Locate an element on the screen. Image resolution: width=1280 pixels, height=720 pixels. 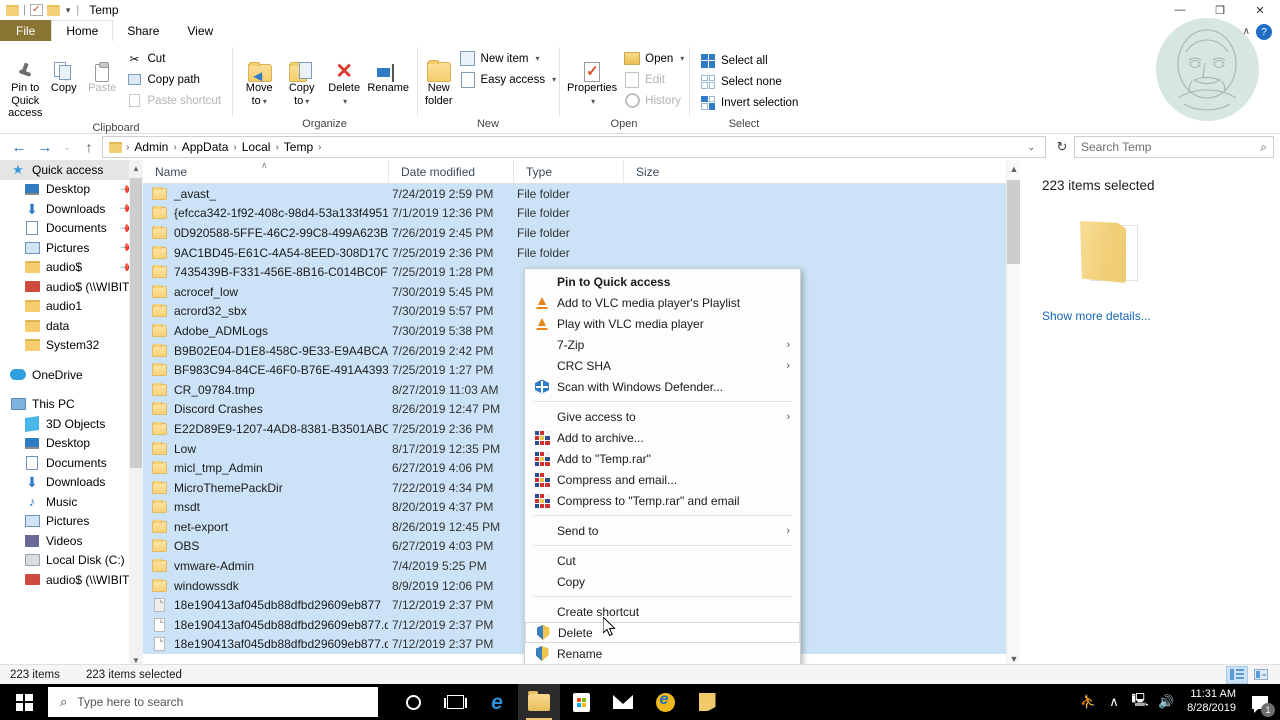
menu-item-play-with-vlc-media-player: Play with VLC media player is located at coordinates (662, 323).